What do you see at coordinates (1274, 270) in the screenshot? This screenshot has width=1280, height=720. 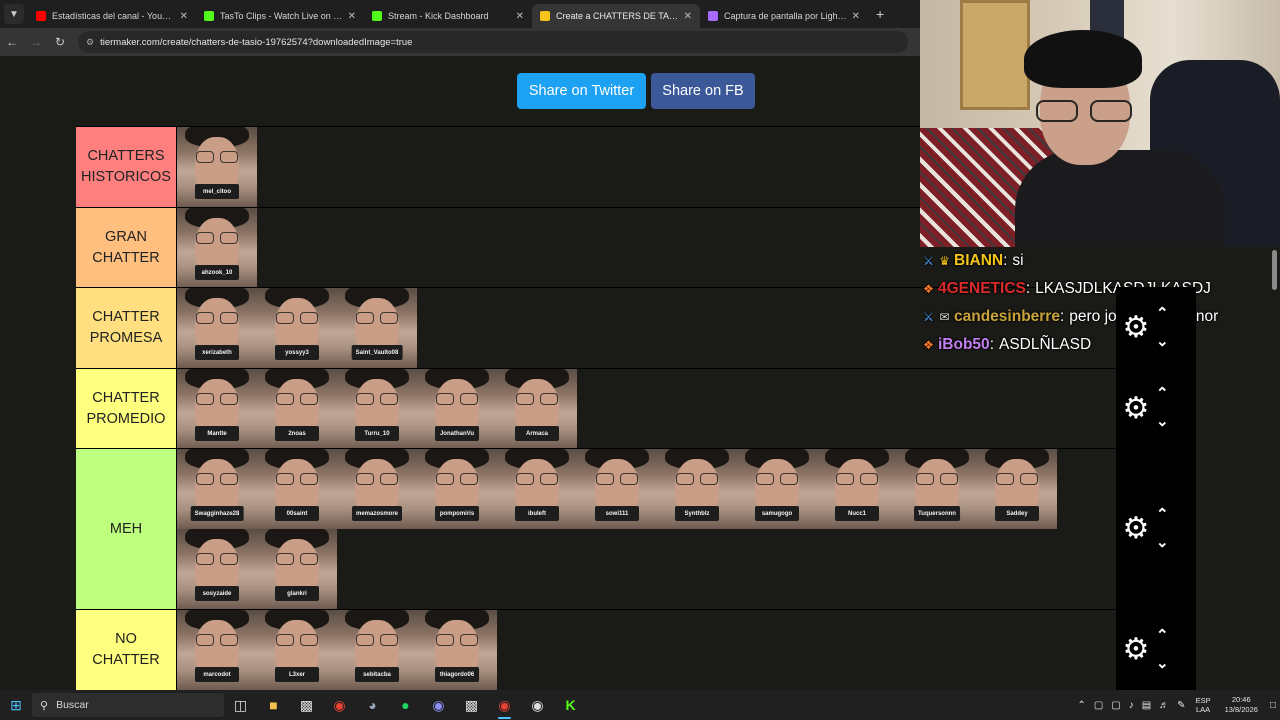 I see `scrollbar-thumb` at bounding box center [1274, 270].